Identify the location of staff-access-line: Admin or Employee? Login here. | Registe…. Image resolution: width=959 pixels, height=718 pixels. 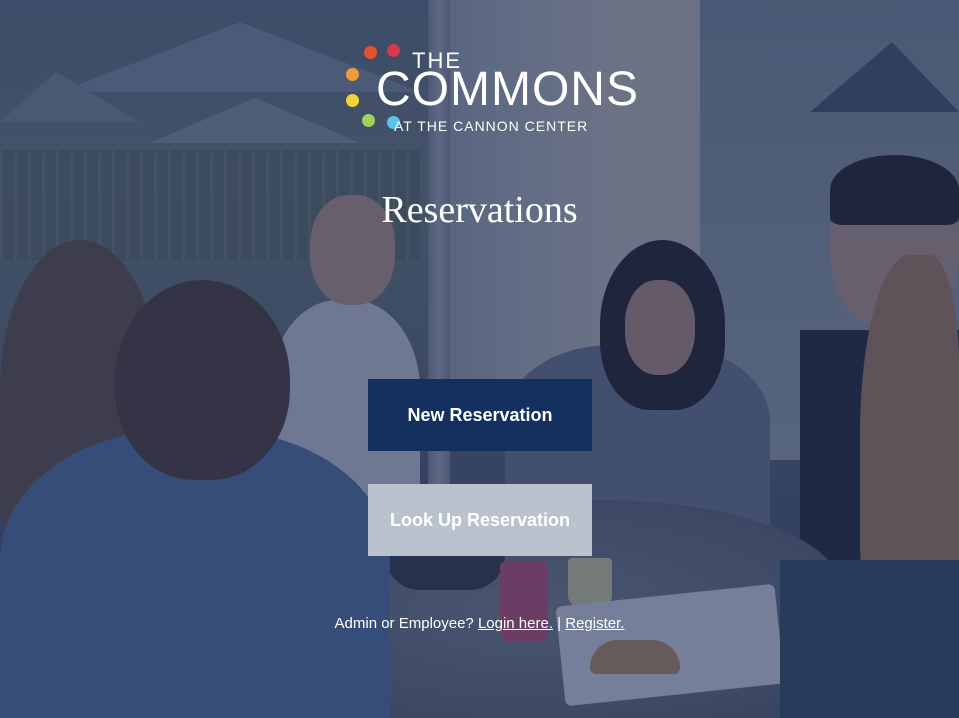
(479, 623).